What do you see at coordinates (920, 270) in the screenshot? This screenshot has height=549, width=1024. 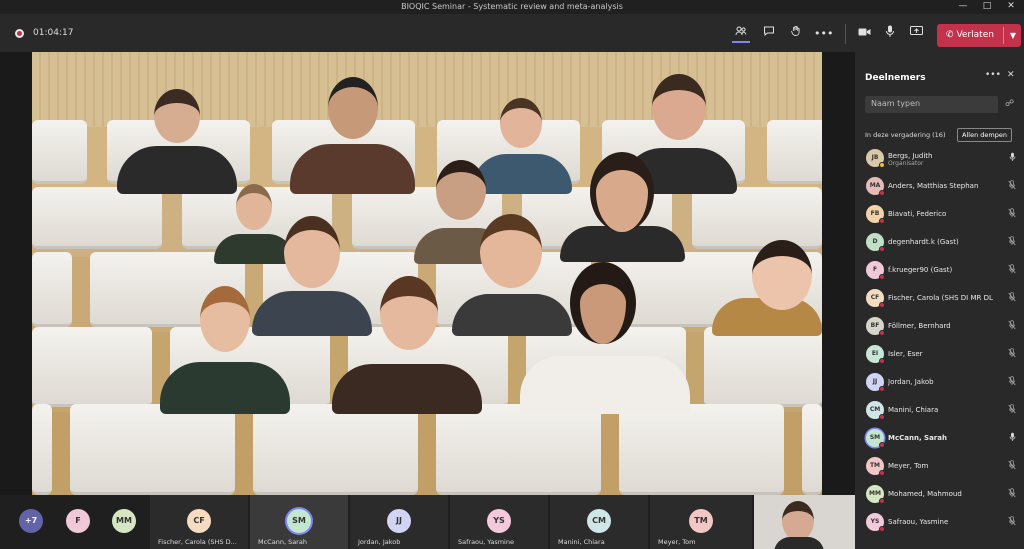 I see `participant-name: f.krueger90 (Gast)` at bounding box center [920, 270].